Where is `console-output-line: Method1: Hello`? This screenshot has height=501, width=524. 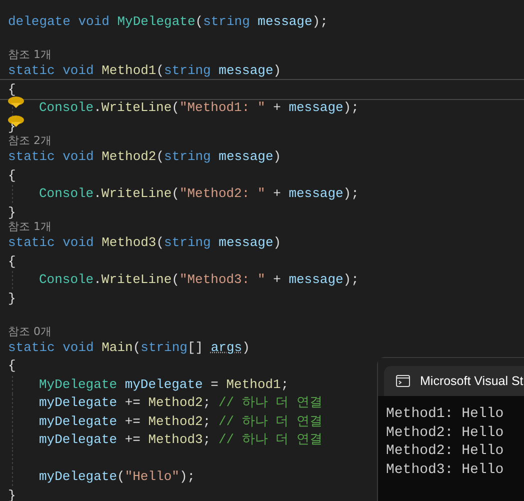 console-output-line: Method1: Hello is located at coordinates (445, 414).